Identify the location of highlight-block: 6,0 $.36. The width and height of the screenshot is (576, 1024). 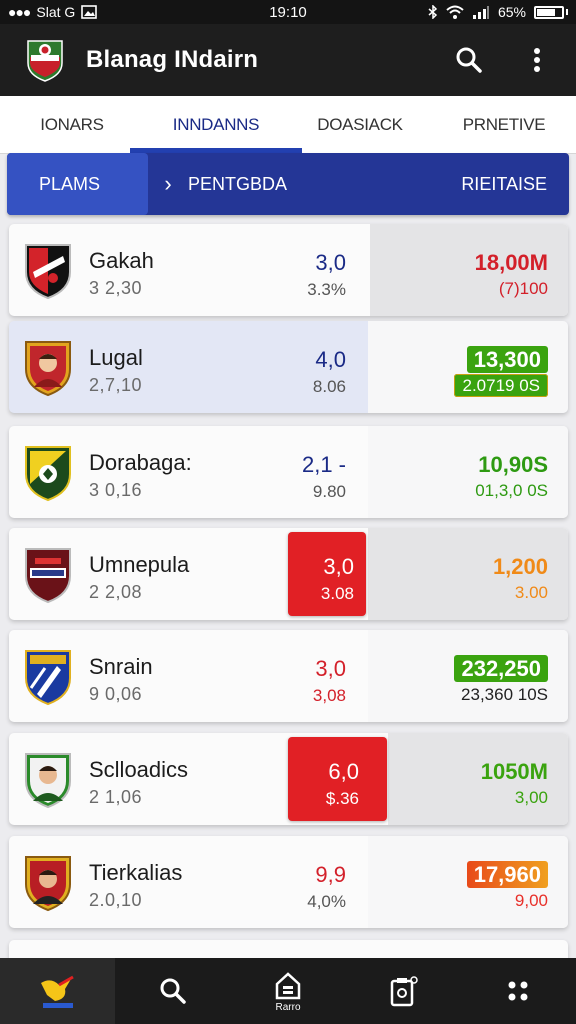
(337, 779).